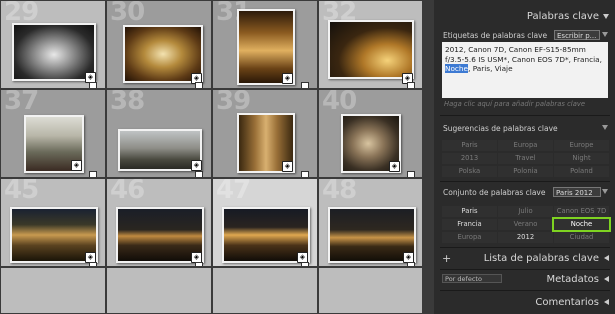 This screenshot has height=314, width=615. Describe the element at coordinates (265, 133) in the screenshot. I see `grid-cell: 39 ◈` at that location.